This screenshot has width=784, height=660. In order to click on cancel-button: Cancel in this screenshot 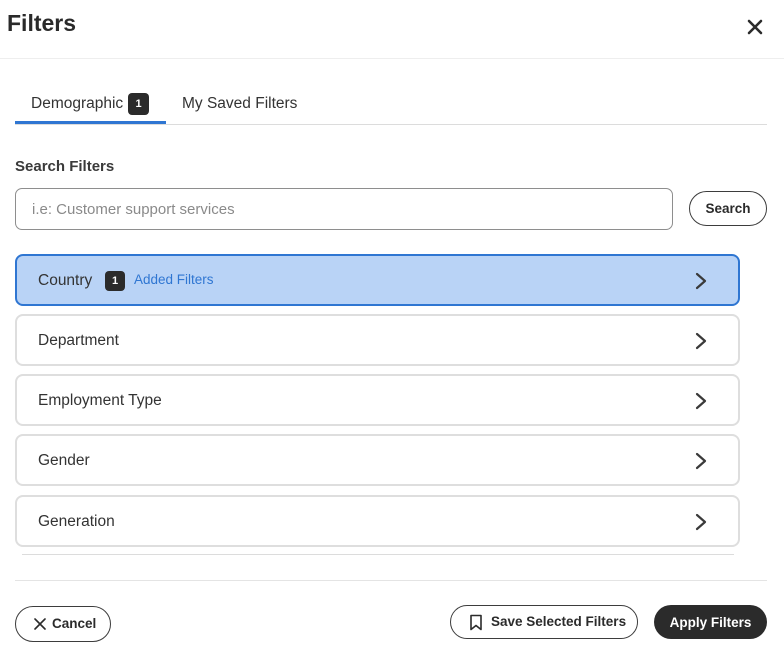, I will do `click(63, 624)`.